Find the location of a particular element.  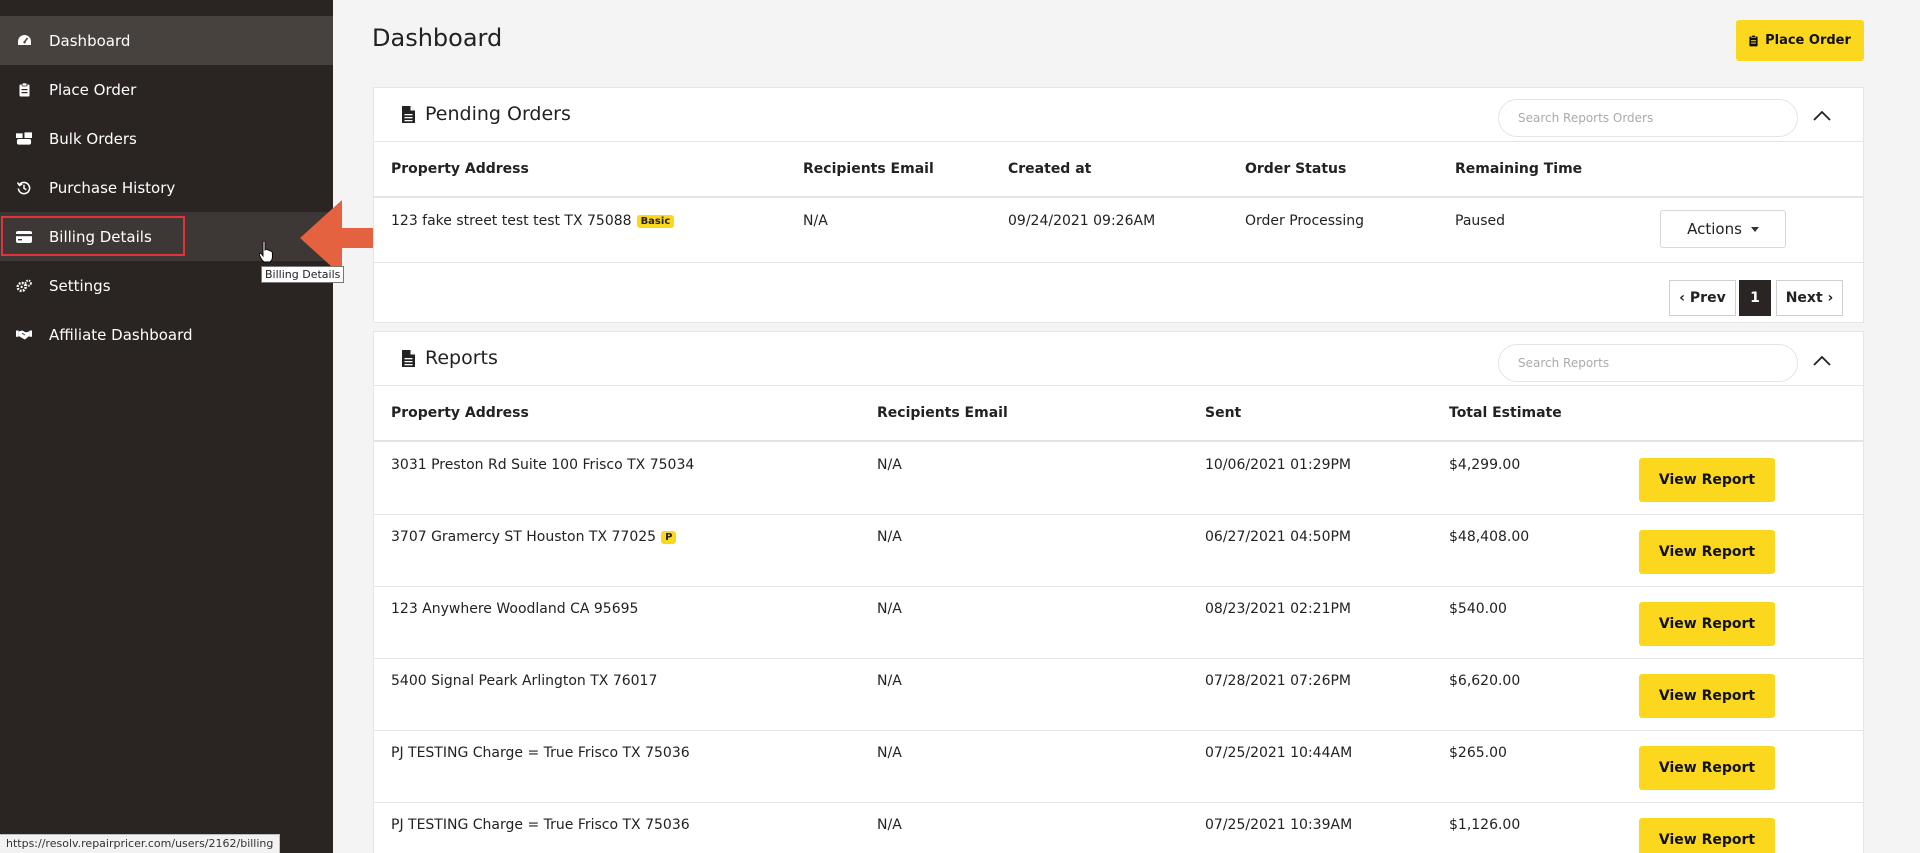

column-header: Created at is located at coordinates (1049, 169).